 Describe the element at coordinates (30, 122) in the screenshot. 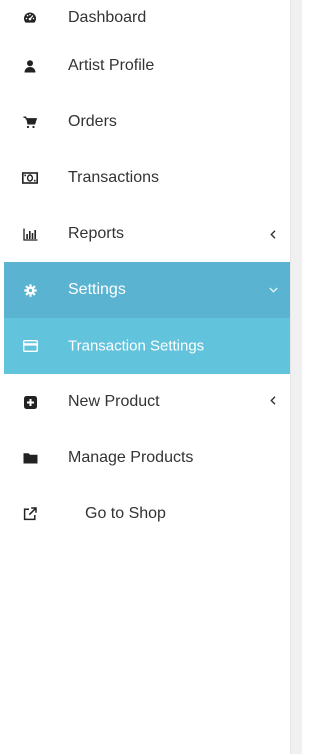

I see `shopping-cart-icon` at that location.